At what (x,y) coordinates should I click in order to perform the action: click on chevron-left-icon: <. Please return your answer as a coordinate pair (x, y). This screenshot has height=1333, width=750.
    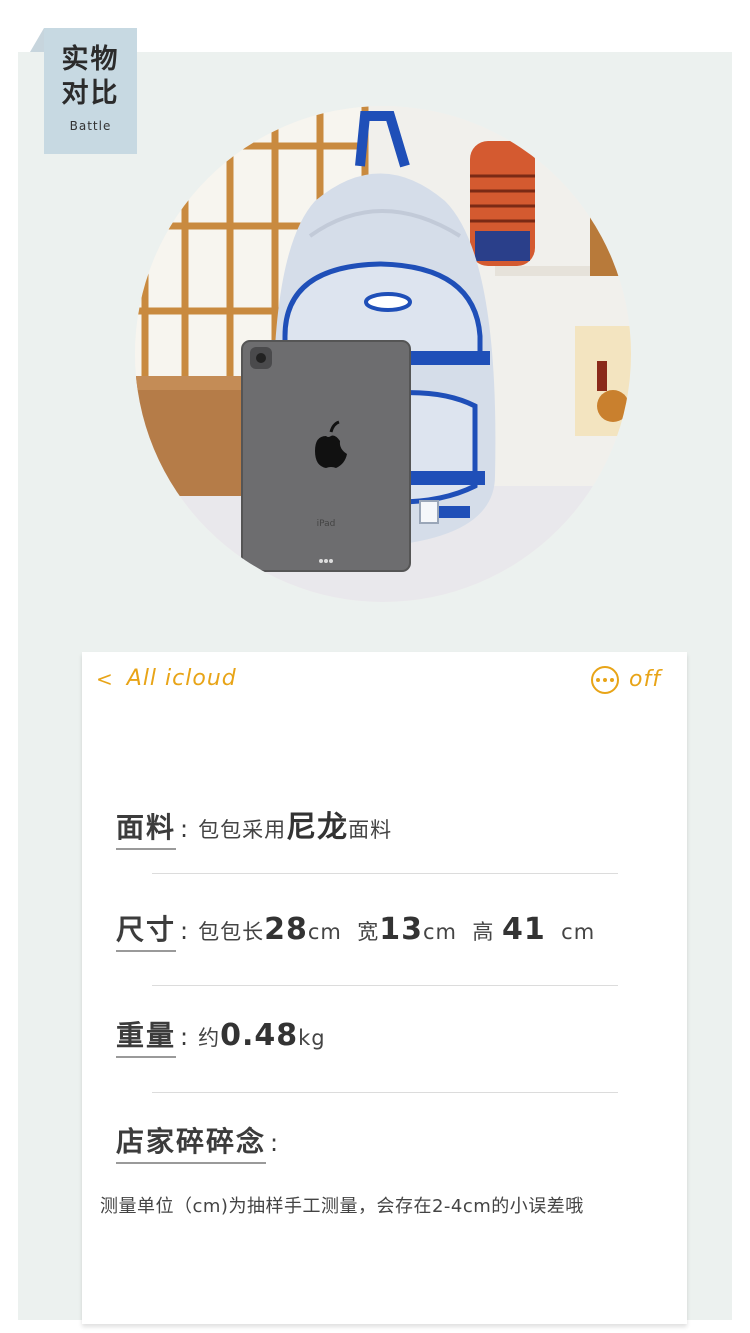
    Looking at the image, I should click on (104, 679).